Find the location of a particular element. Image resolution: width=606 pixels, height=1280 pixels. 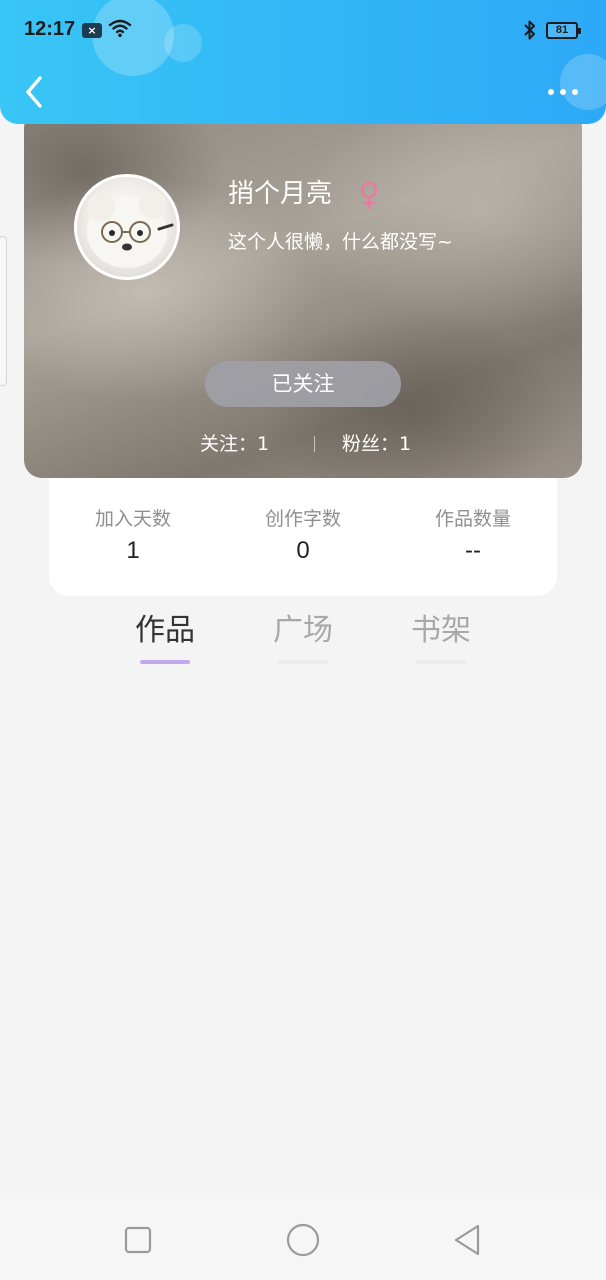

tab-square: 广场 is located at coordinates (303, 635).